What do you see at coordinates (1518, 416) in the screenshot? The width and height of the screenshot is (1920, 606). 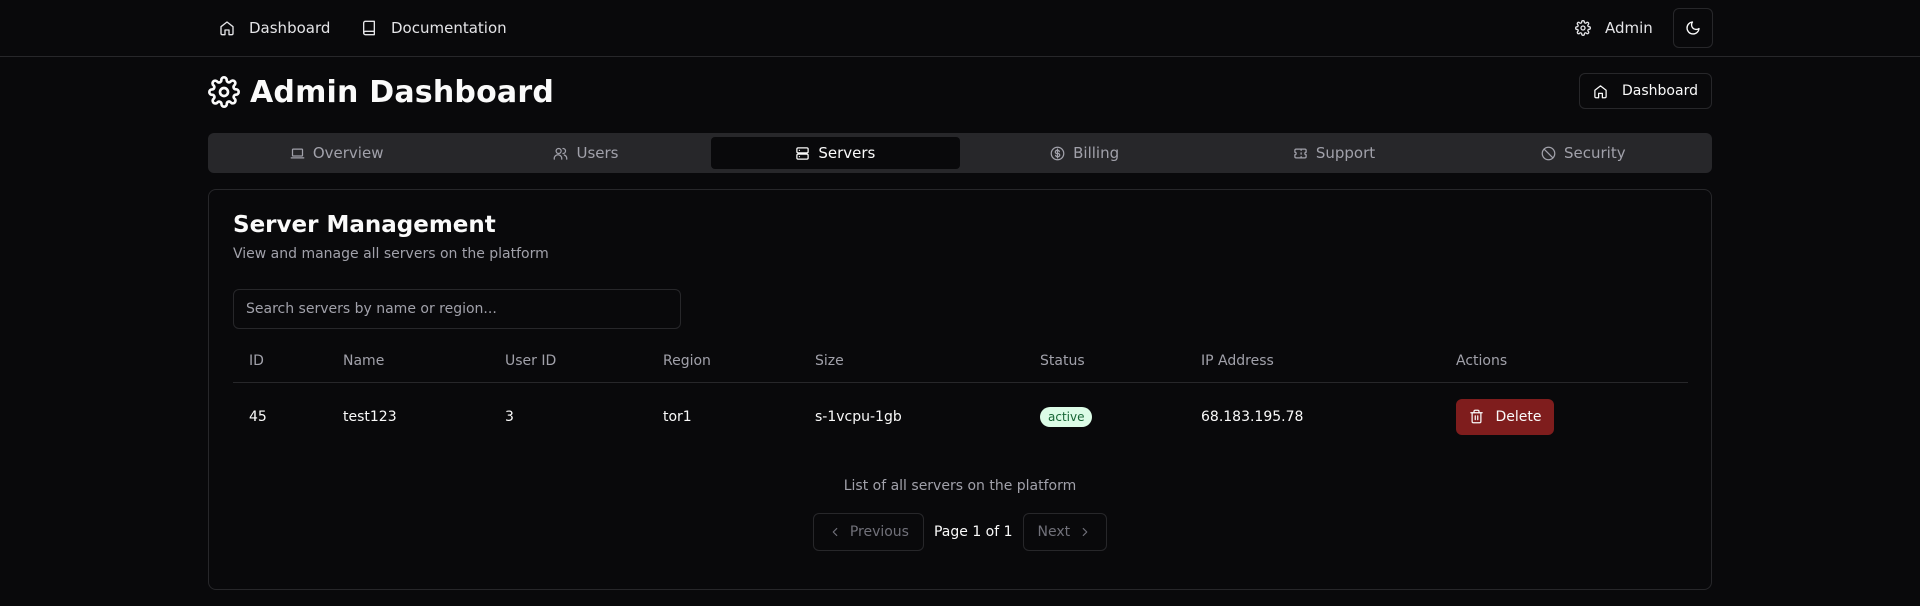 I see `delete-button-label: Delete` at bounding box center [1518, 416].